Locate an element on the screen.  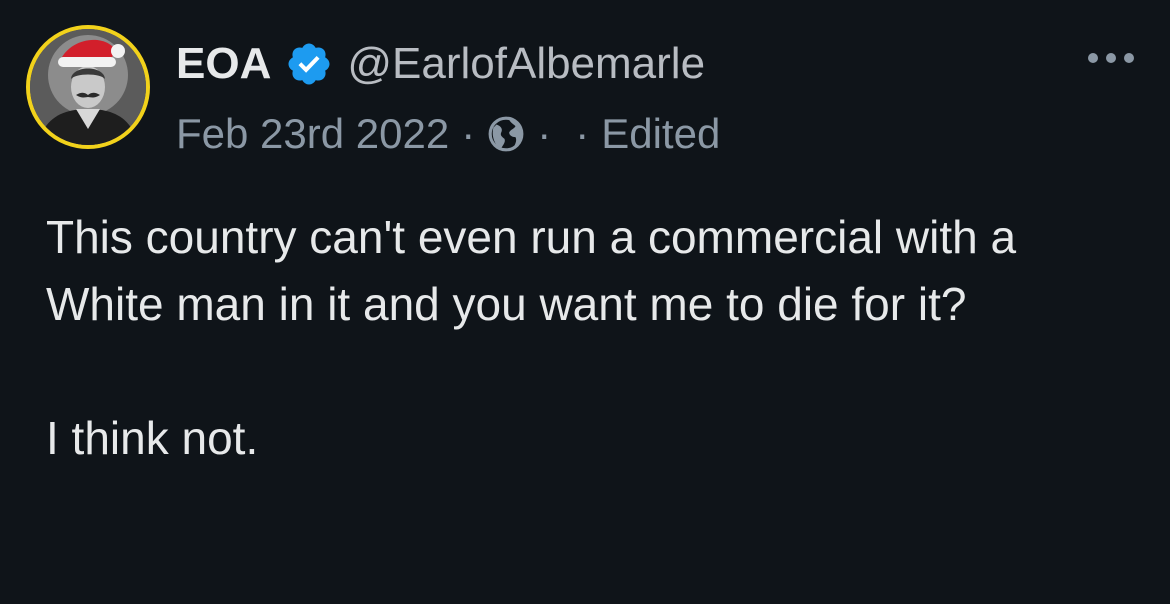
edited-label: Edited is located at coordinates (660, 134).